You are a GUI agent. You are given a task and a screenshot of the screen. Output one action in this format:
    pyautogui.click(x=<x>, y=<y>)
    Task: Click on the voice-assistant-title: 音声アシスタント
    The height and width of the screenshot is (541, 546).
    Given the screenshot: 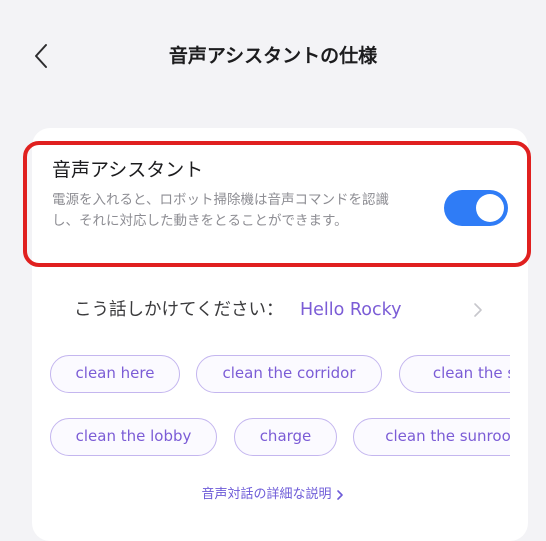 What is the action you would take?
    pyautogui.click(x=128, y=170)
    